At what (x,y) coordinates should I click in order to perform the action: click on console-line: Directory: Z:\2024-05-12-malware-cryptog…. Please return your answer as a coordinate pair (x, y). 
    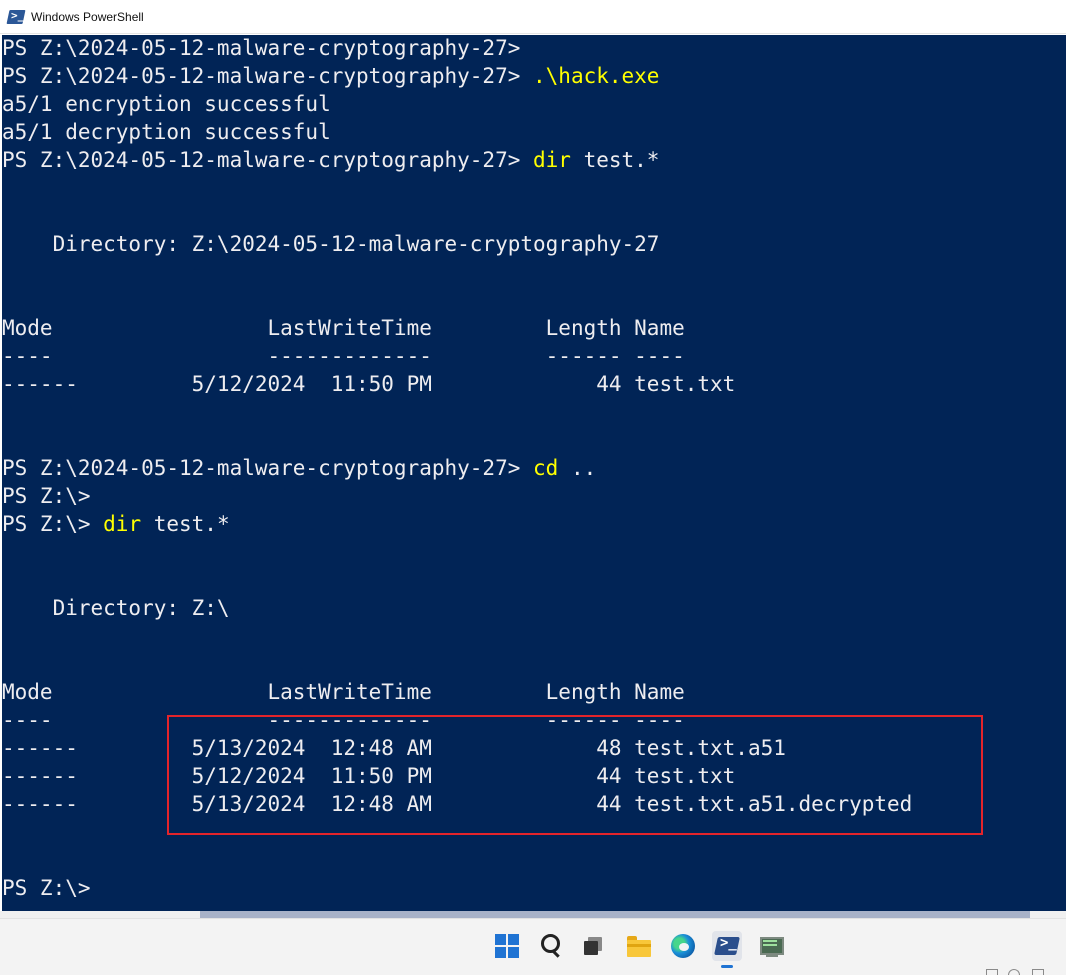
    Looking at the image, I should click on (331, 244).